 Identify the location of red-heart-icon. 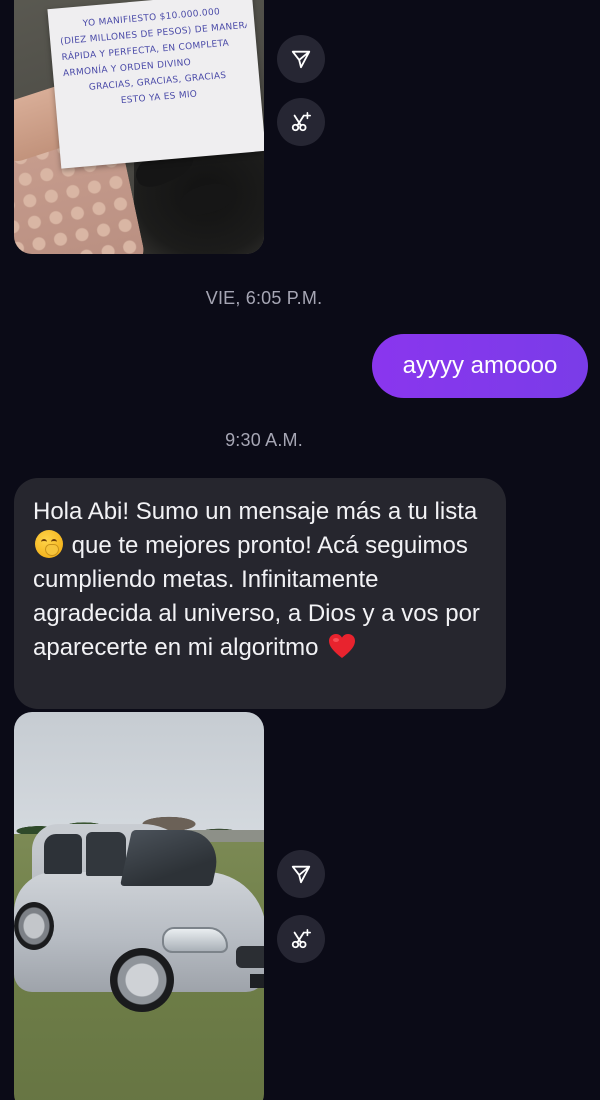
(342, 646).